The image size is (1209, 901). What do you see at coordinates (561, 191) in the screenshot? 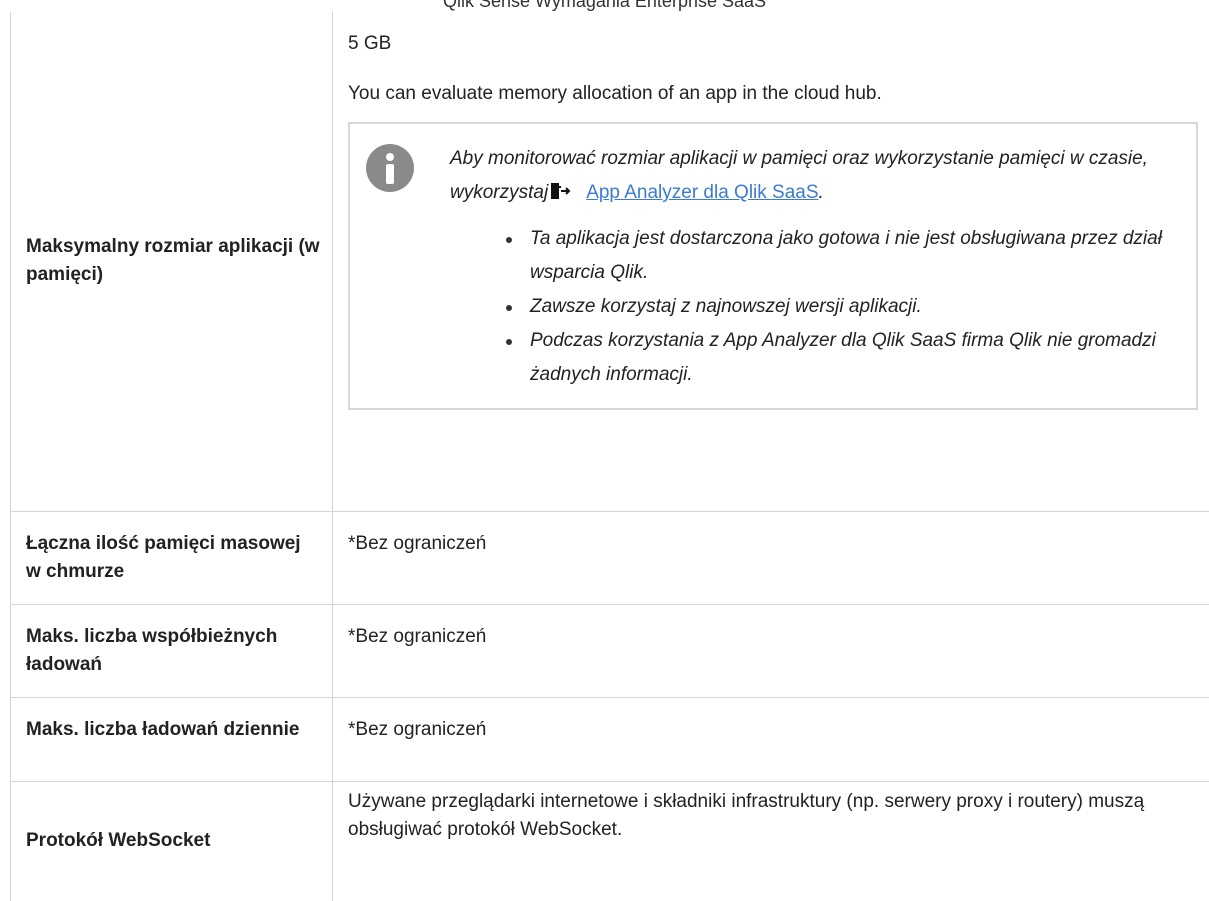
I see `external-link-icon` at bounding box center [561, 191].